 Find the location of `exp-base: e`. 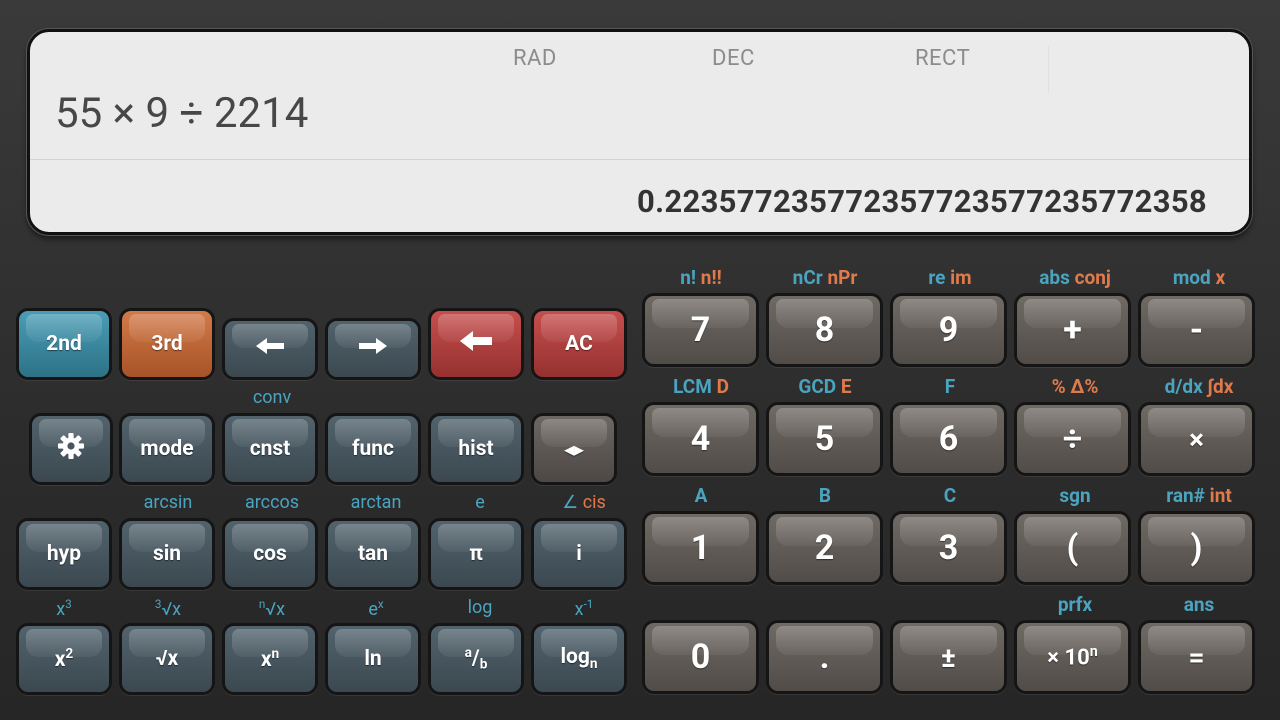

exp-base: e is located at coordinates (373, 609).